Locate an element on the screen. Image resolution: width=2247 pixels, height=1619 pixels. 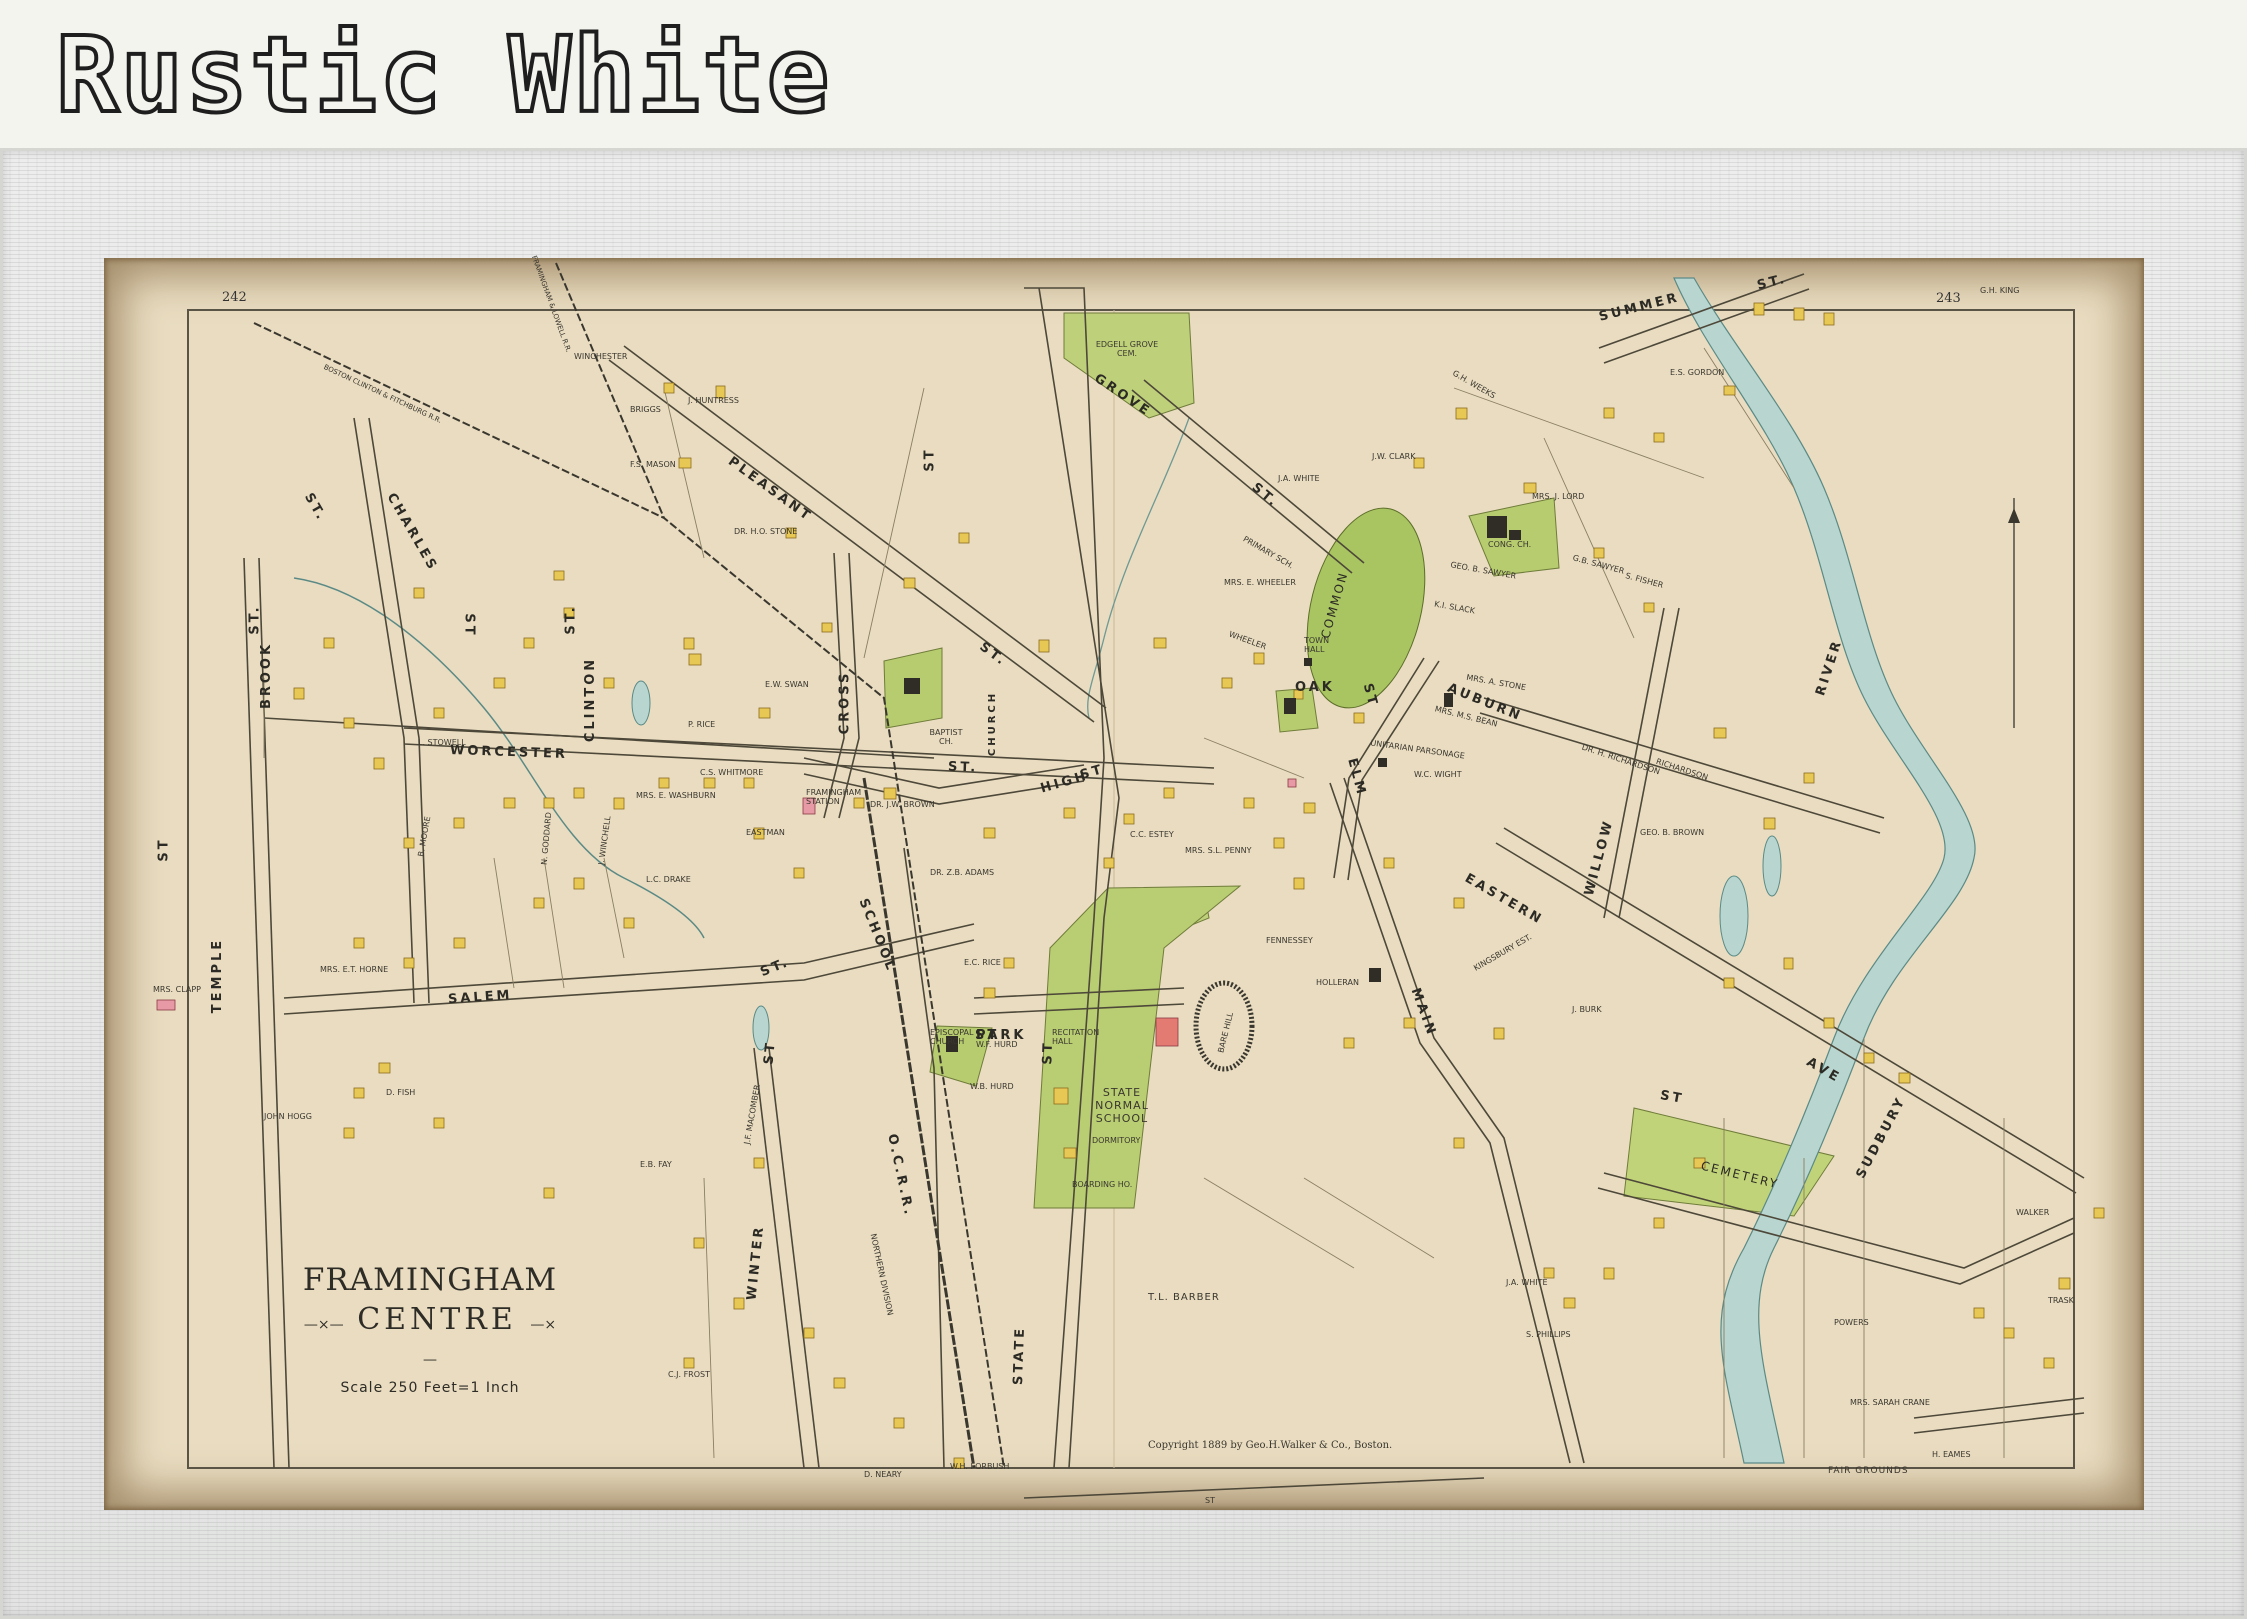
sudbury-river is located at coordinates (1824, 870).